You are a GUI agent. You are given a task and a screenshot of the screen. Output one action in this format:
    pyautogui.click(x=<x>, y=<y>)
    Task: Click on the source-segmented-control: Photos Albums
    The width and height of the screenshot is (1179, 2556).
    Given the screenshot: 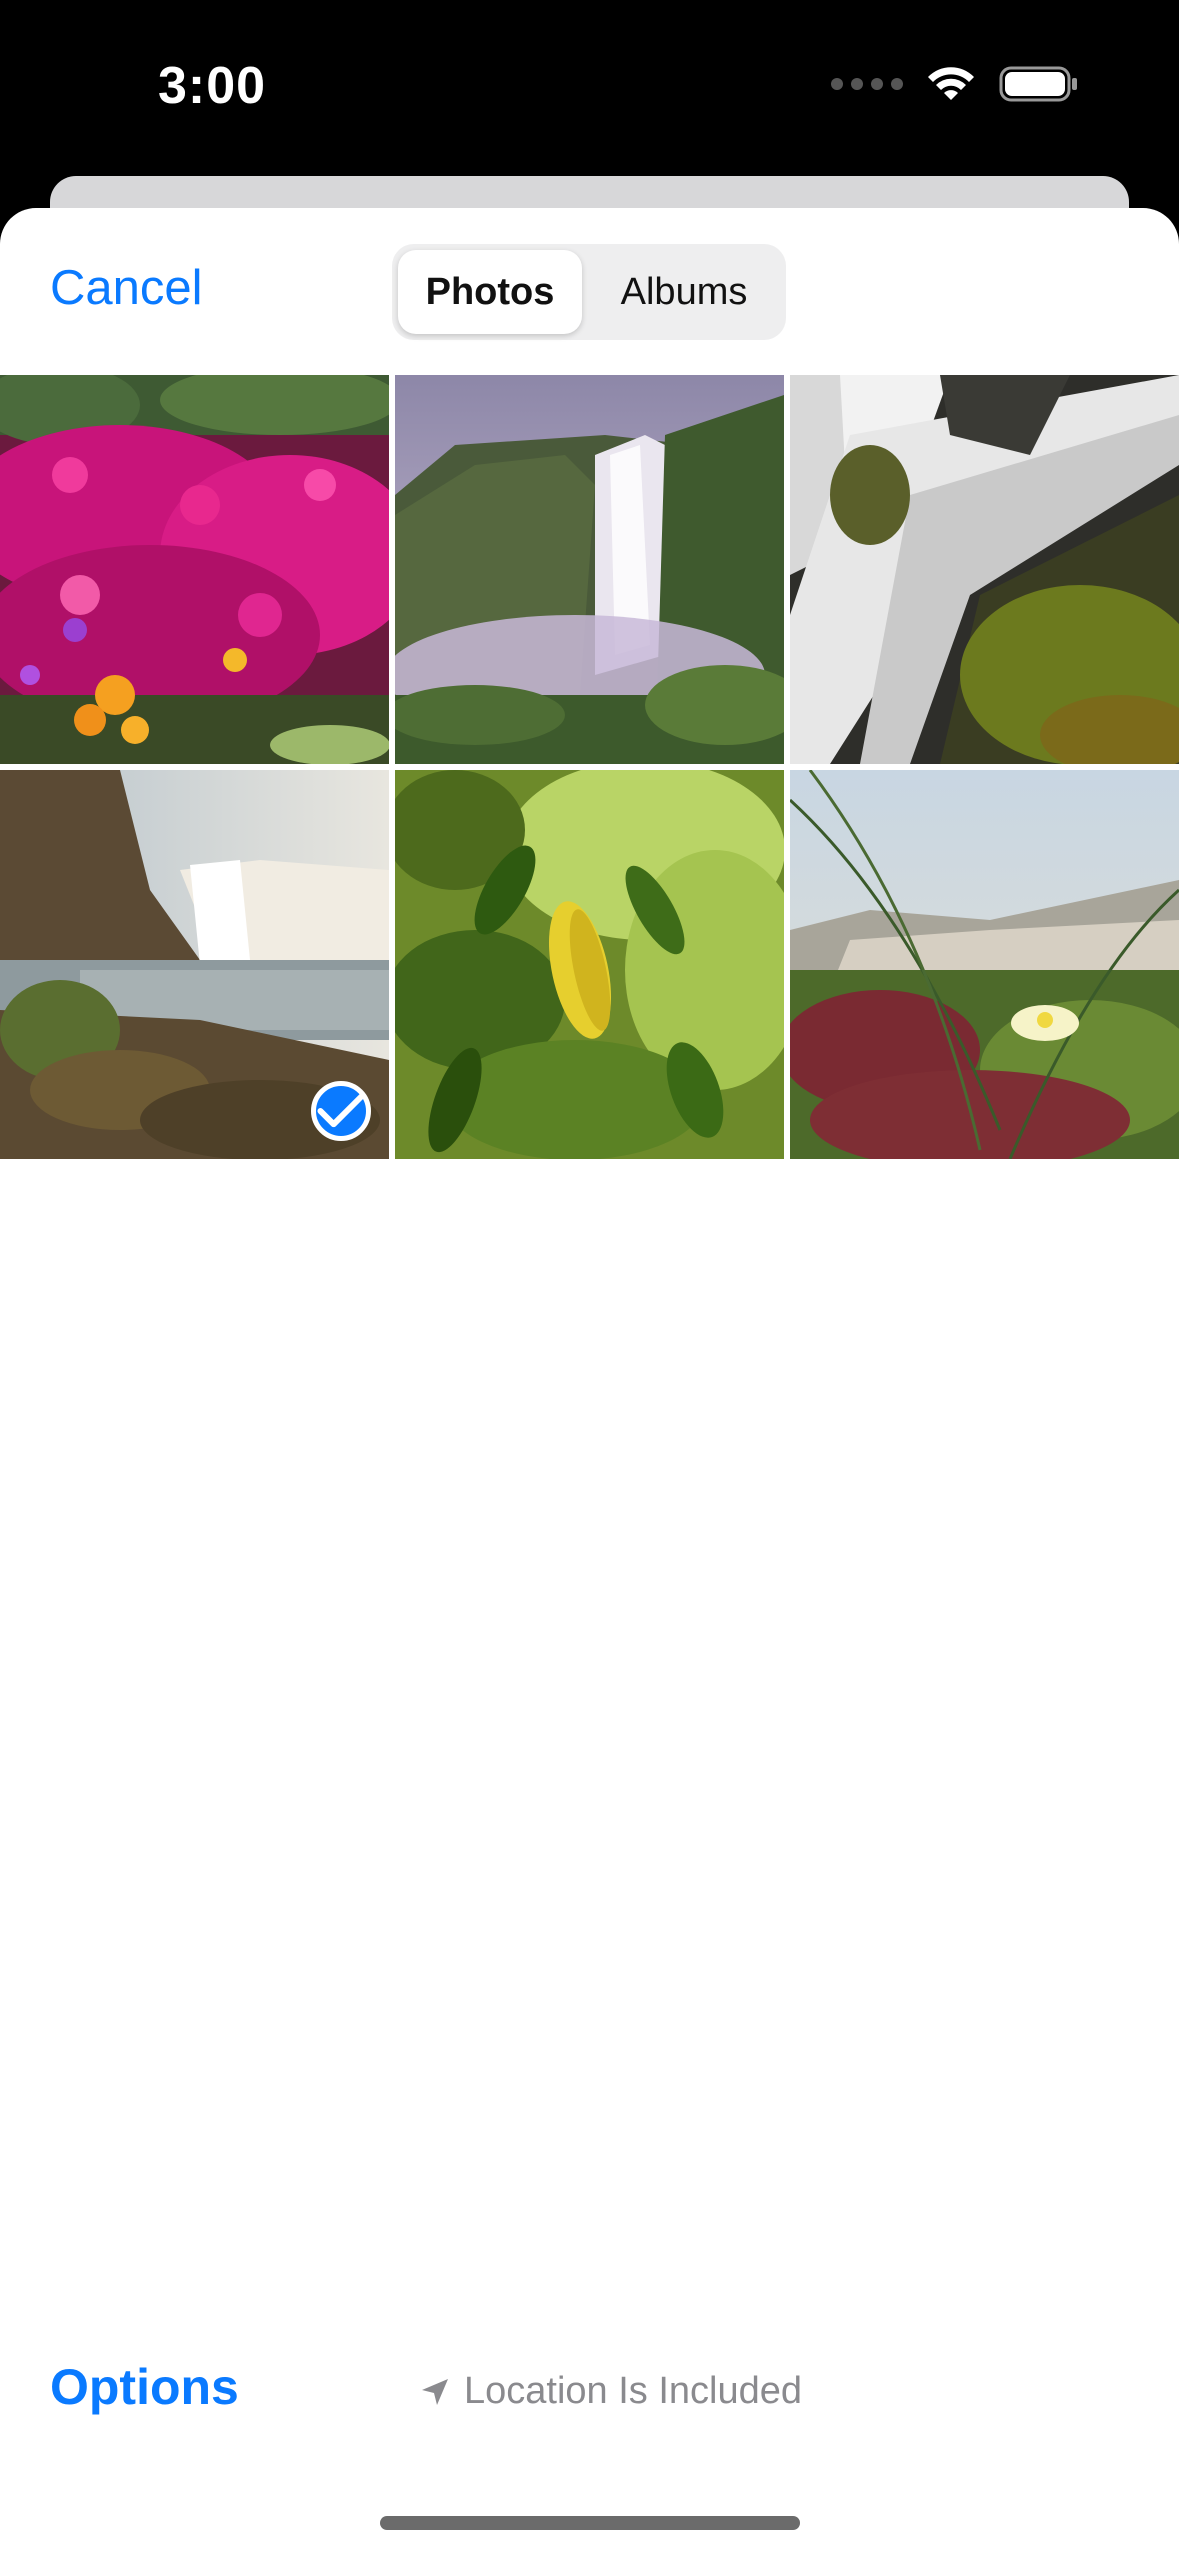 What is the action you would take?
    pyautogui.click(x=589, y=292)
    